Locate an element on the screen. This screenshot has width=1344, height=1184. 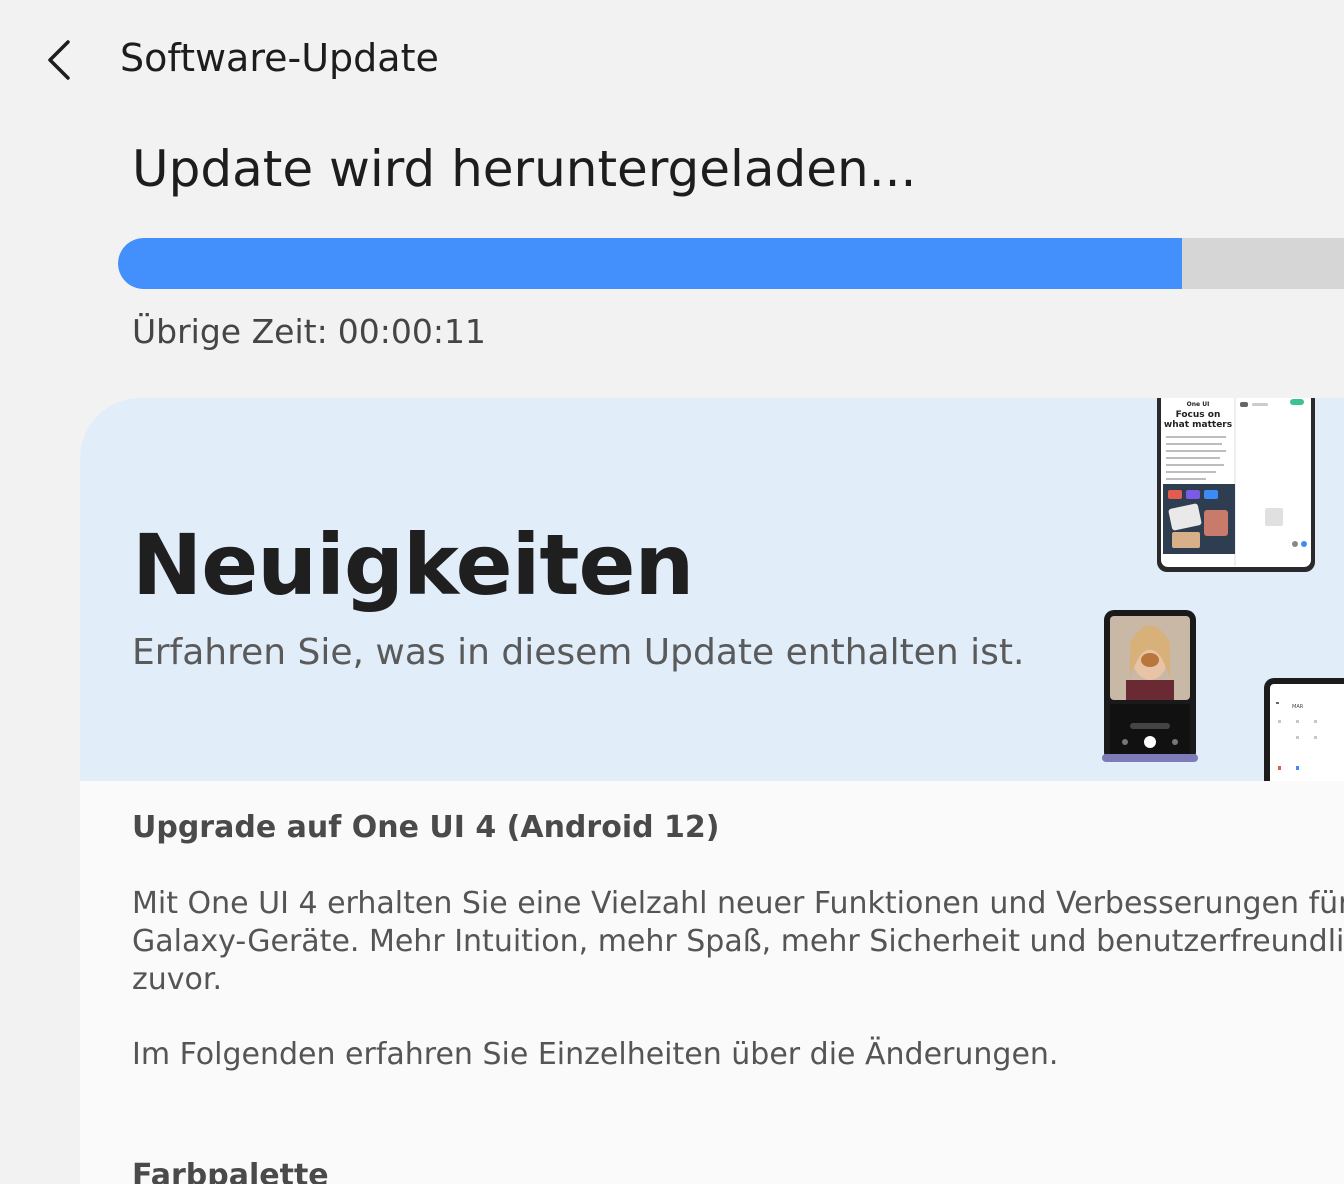
release-notes-heading: Upgrade auf One UI 4 (Android 12) is located at coordinates (426, 827).